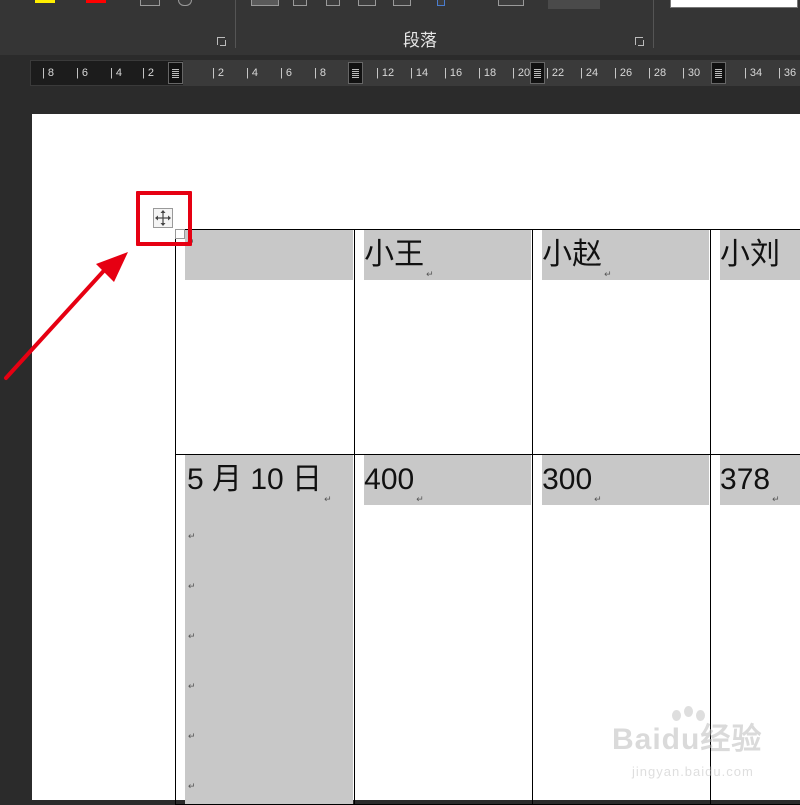 This screenshot has width=800, height=805. Describe the element at coordinates (572, 254) in the screenshot. I see `header-name-zhao: 小赵` at that location.